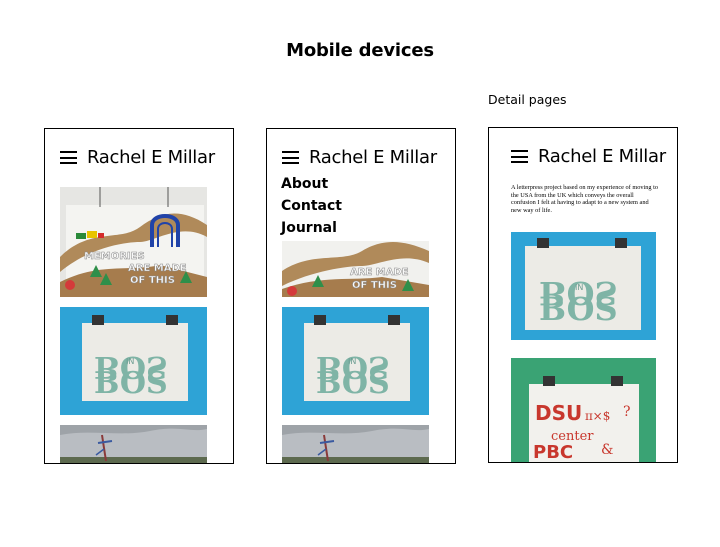 This screenshot has height=547, width=720. I want to click on usa-letterpress-detail-image: DSU ɪɪ×$ ? center PBC &, so click(583, 410).